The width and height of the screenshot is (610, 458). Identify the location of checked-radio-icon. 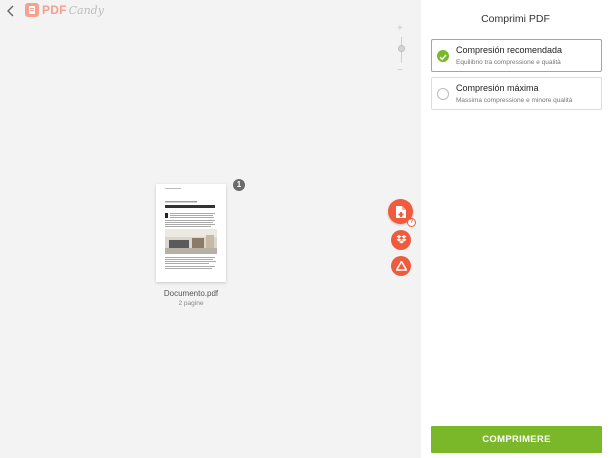
(443, 56).